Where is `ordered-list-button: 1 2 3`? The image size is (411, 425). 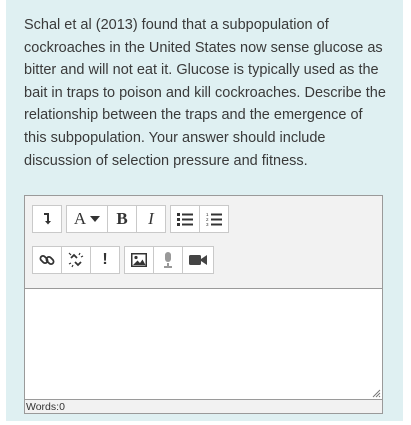 ordered-list-button: 1 2 3 is located at coordinates (214, 219).